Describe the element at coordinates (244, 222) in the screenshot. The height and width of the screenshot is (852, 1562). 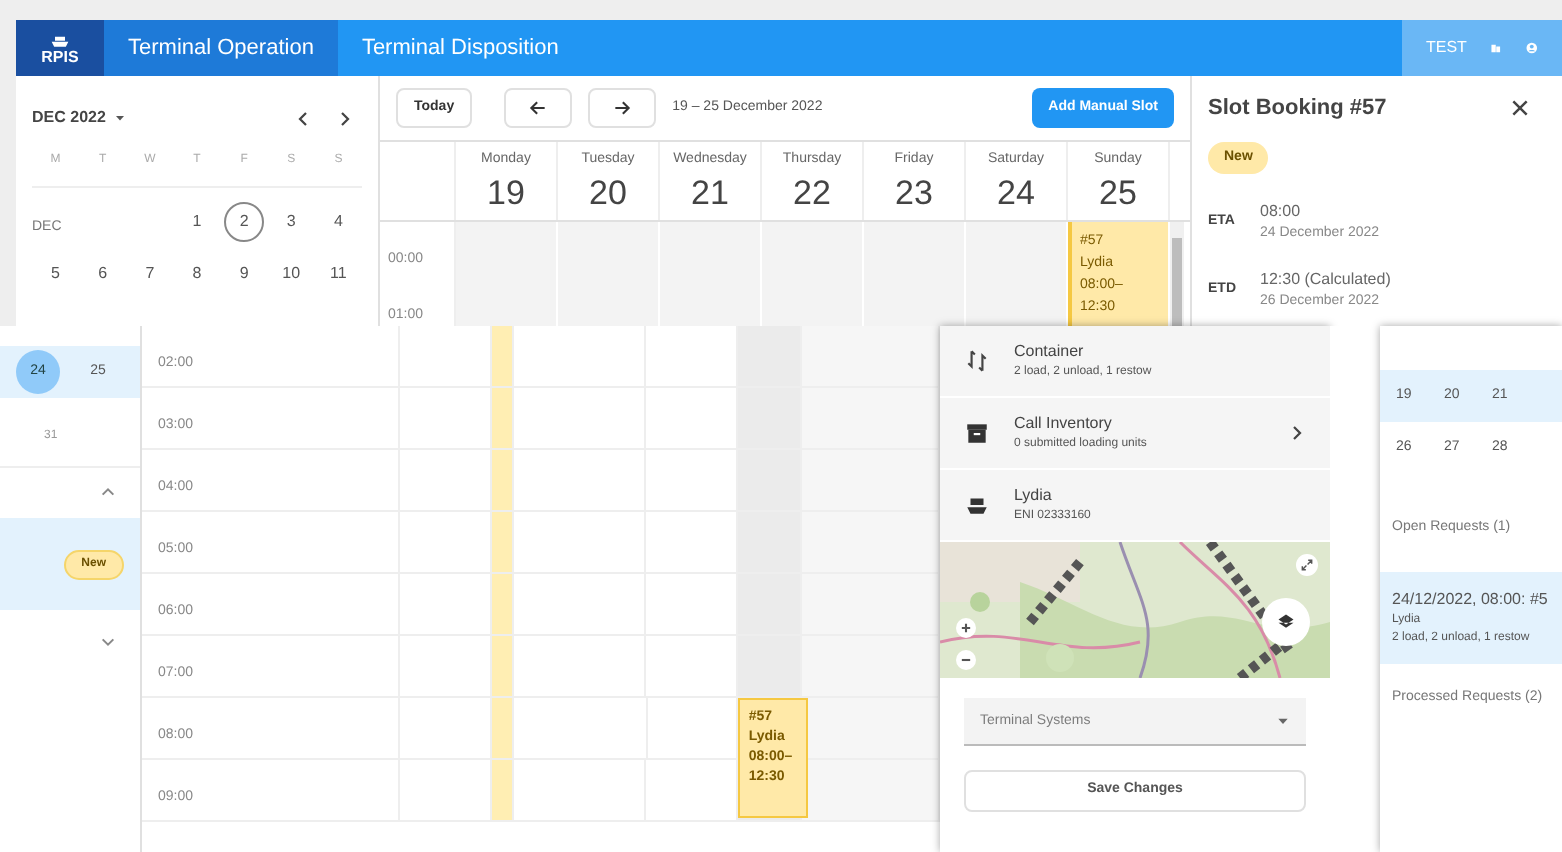
I see `calendar-day: 2` at that location.